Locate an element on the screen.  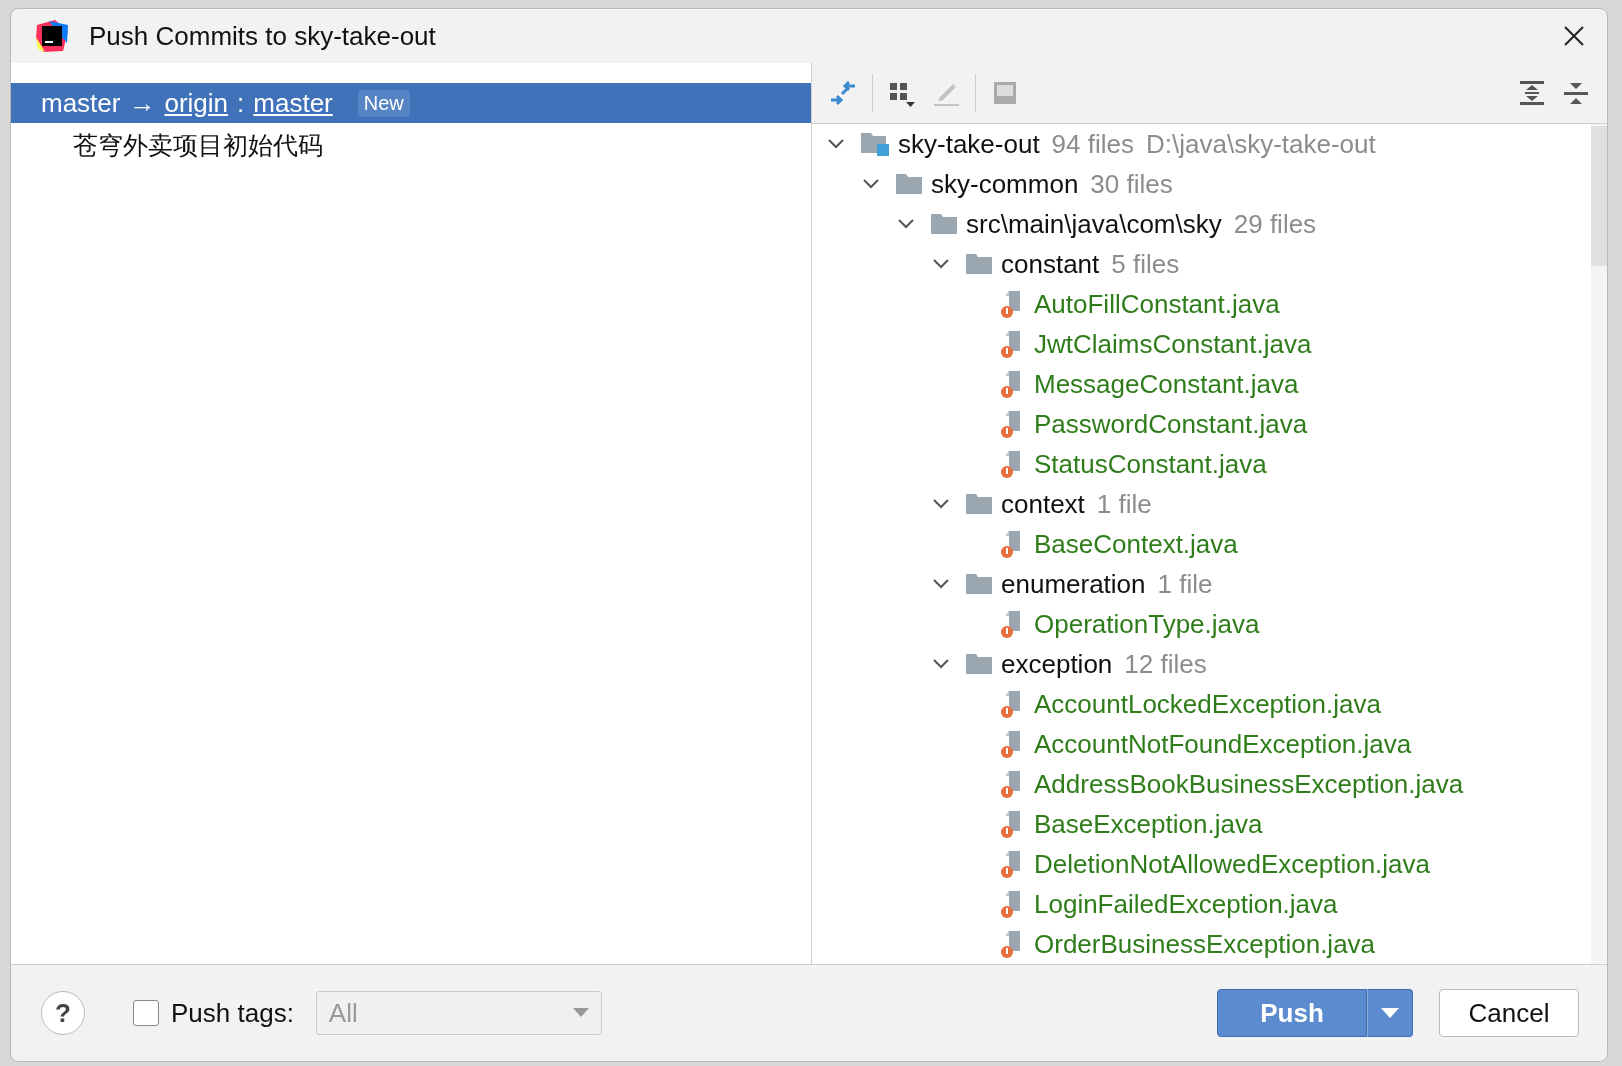
node-name: StatusConstant.java is located at coordinates (1150, 464).